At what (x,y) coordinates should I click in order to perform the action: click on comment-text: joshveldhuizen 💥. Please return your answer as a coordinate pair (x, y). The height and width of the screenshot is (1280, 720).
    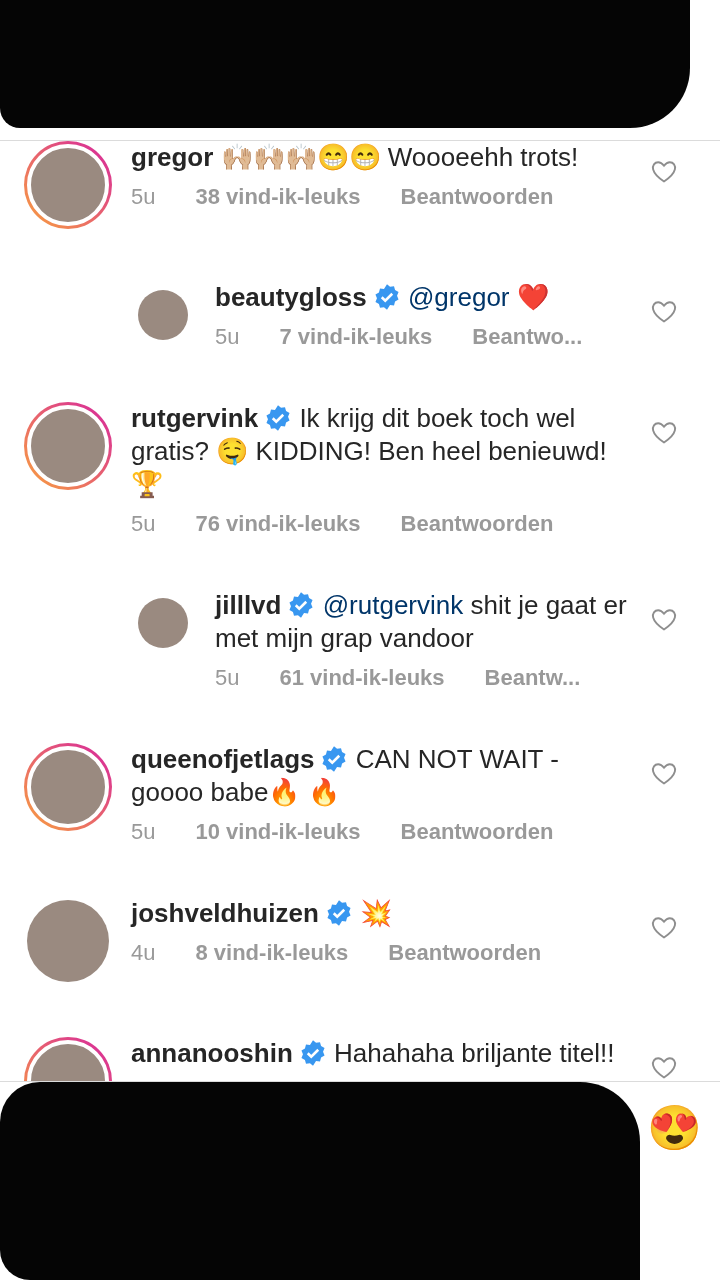
    Looking at the image, I should click on (262, 913).